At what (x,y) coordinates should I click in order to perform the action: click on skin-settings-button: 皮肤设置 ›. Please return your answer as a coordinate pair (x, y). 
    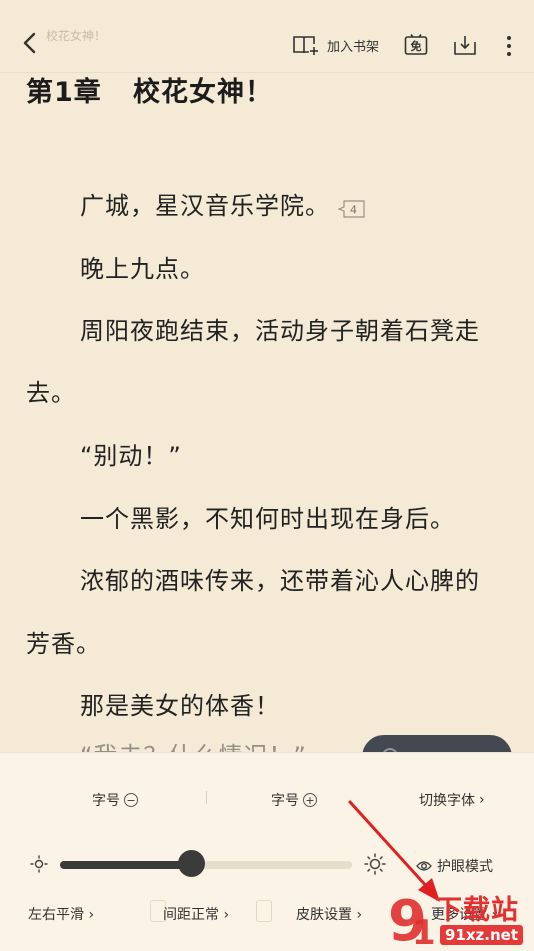
    Looking at the image, I should click on (329, 914).